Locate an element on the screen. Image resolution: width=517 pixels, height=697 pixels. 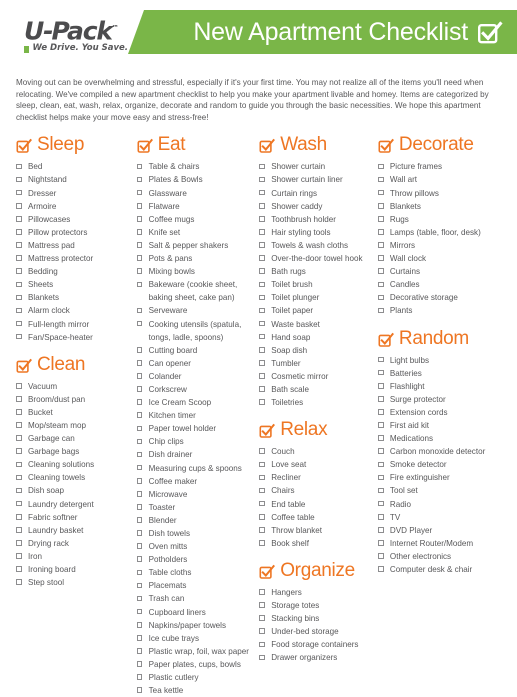
checklist-item: Toilet brush is located at coordinates (315, 284).